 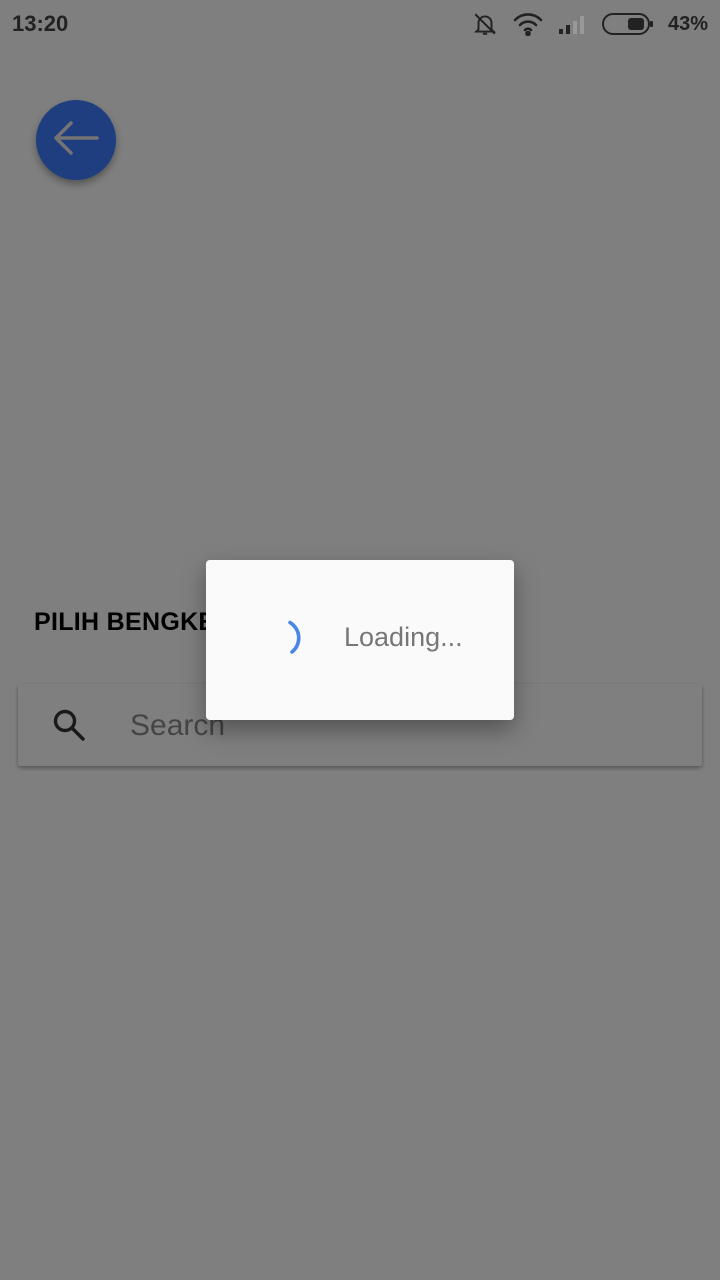 I want to click on status-icons: 43%, so click(x=590, y=24).